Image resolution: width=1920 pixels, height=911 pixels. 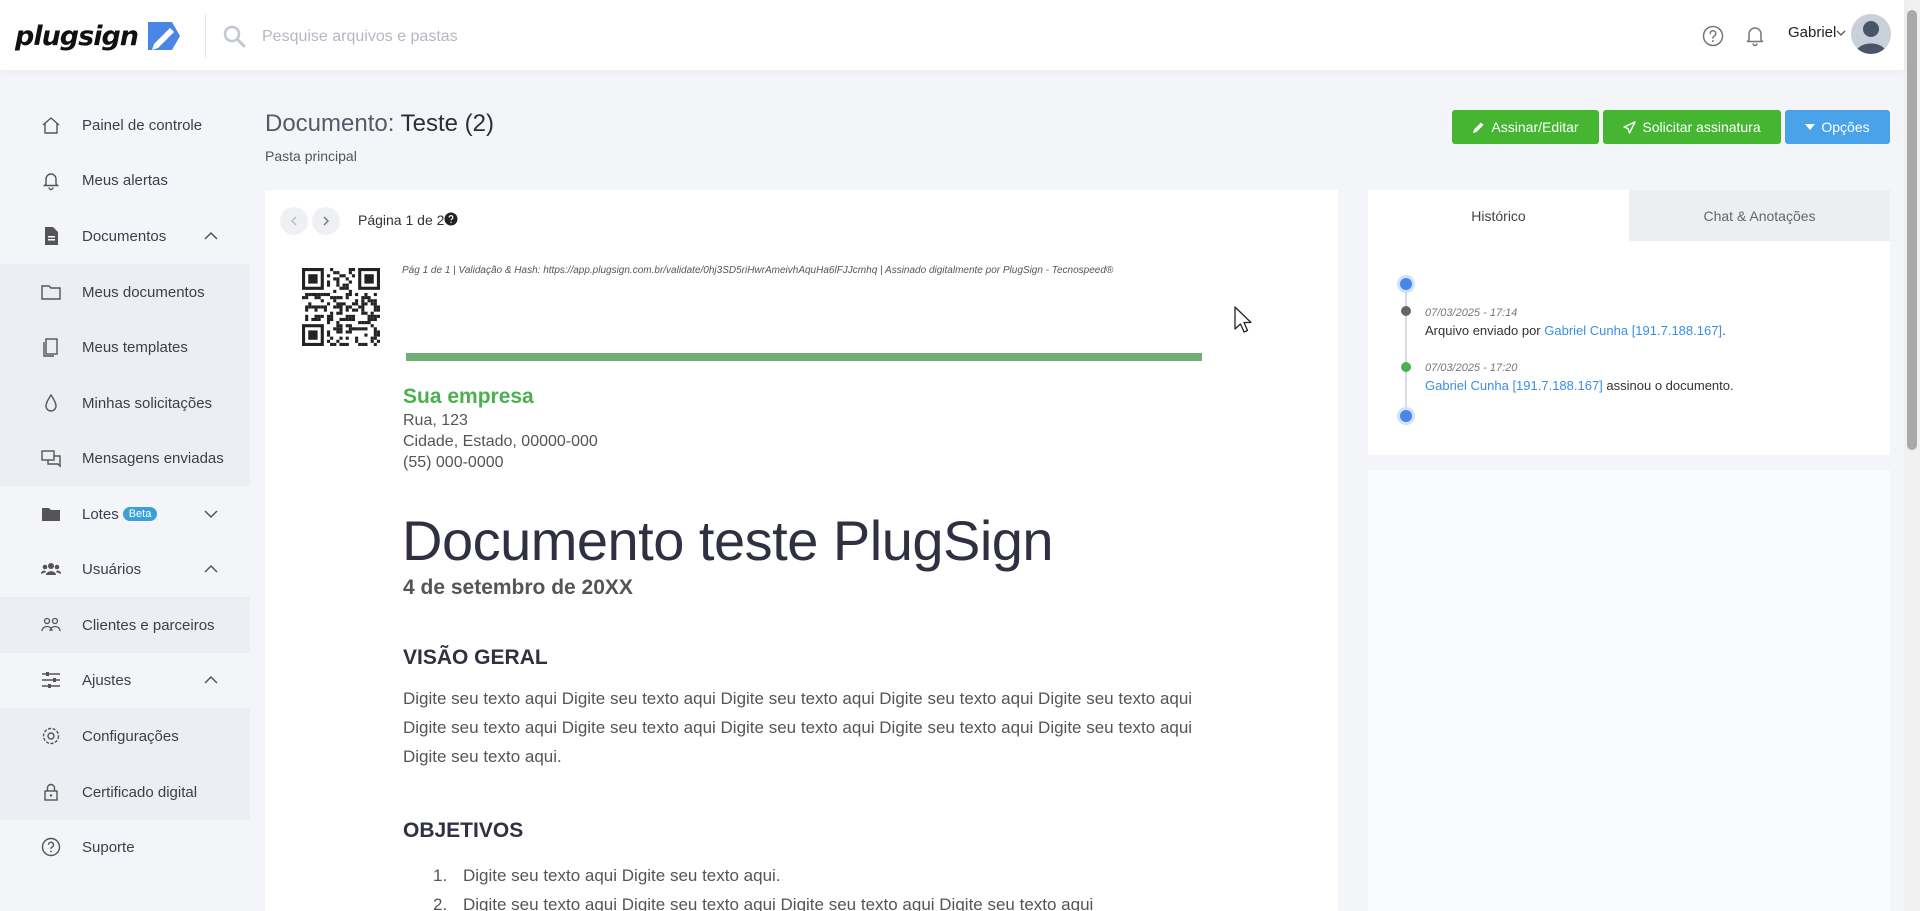 I want to click on user-avatar-icon, so click(x=1871, y=34).